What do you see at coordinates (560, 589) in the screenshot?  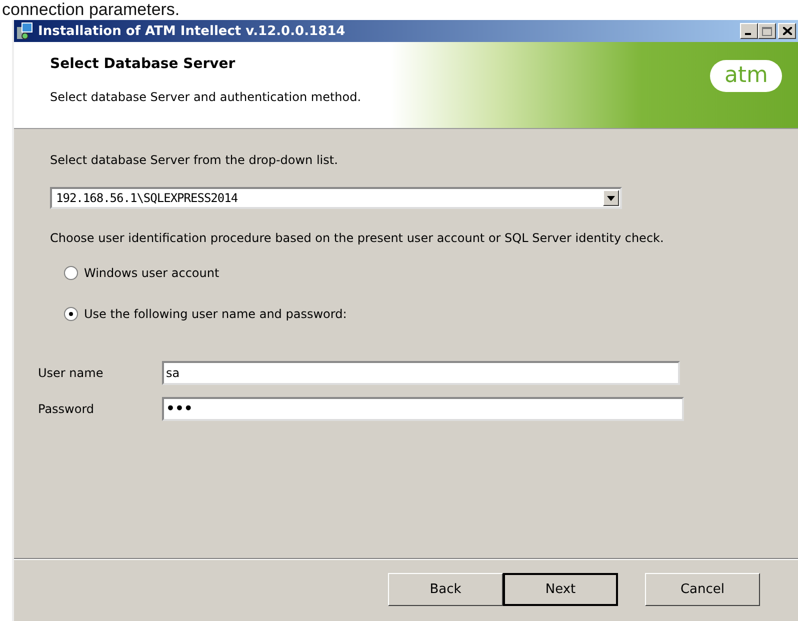 I see `dialog-button: Next` at bounding box center [560, 589].